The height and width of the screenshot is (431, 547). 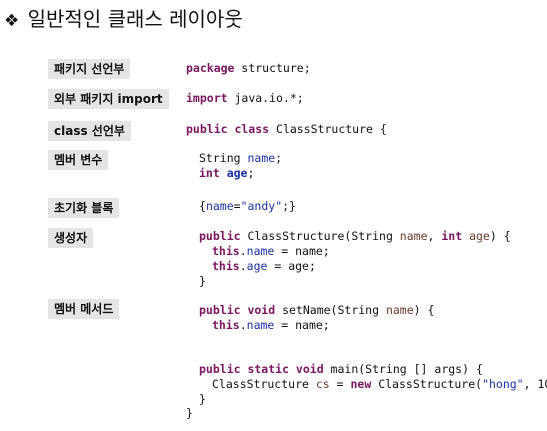 What do you see at coordinates (78, 160) in the screenshot?
I see `label-member-variables: 멤버 변수` at bounding box center [78, 160].